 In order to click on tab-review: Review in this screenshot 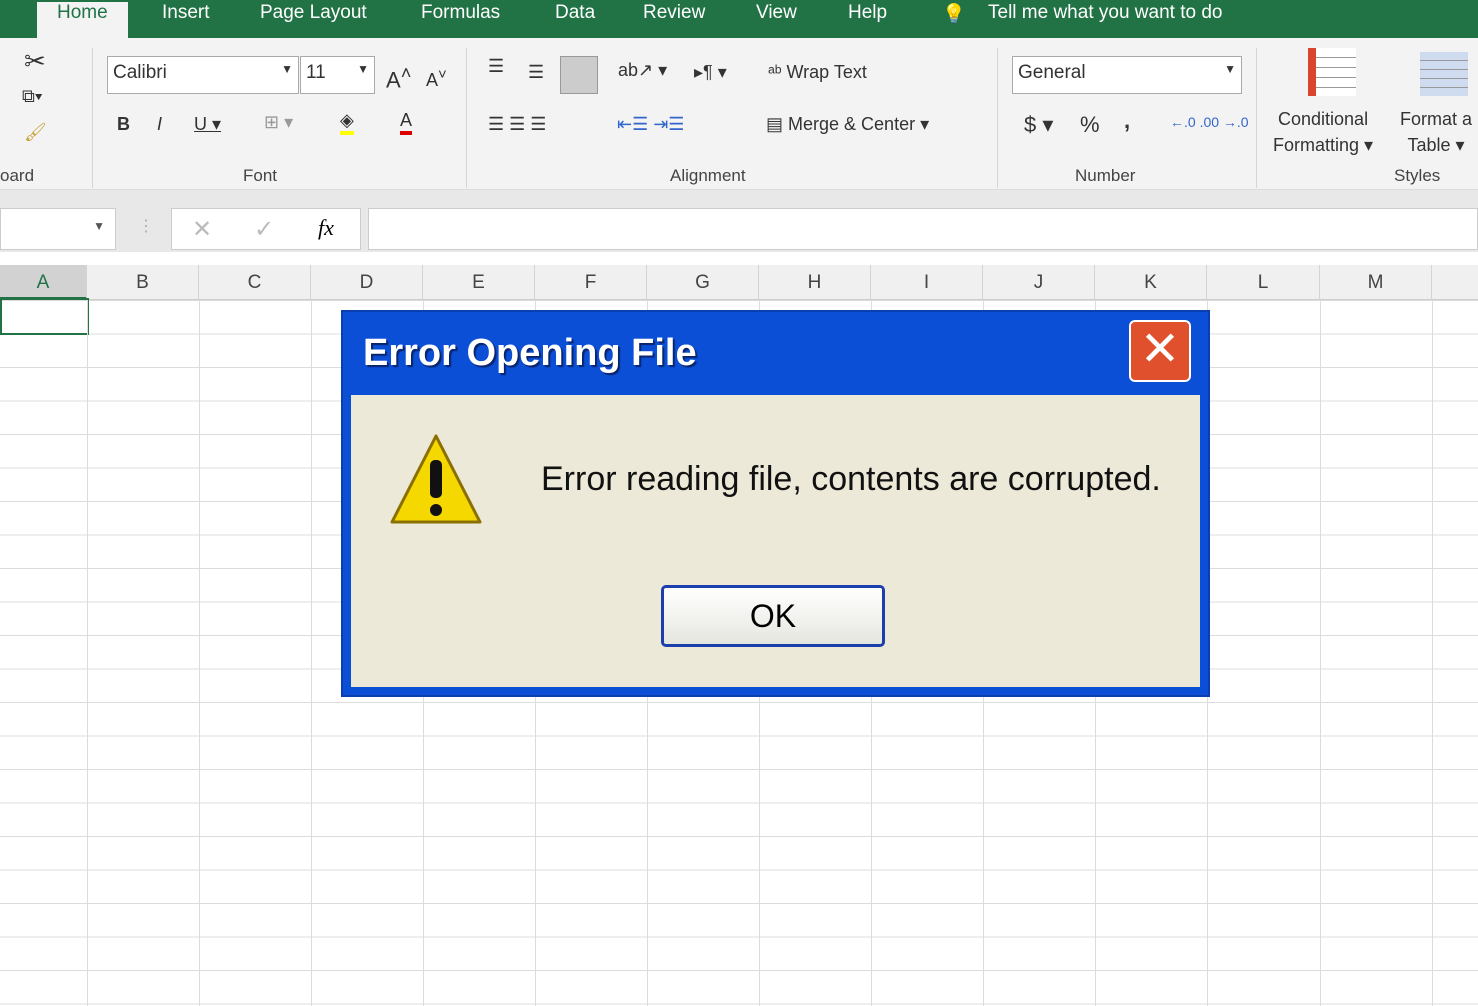, I will do `click(674, 13)`.